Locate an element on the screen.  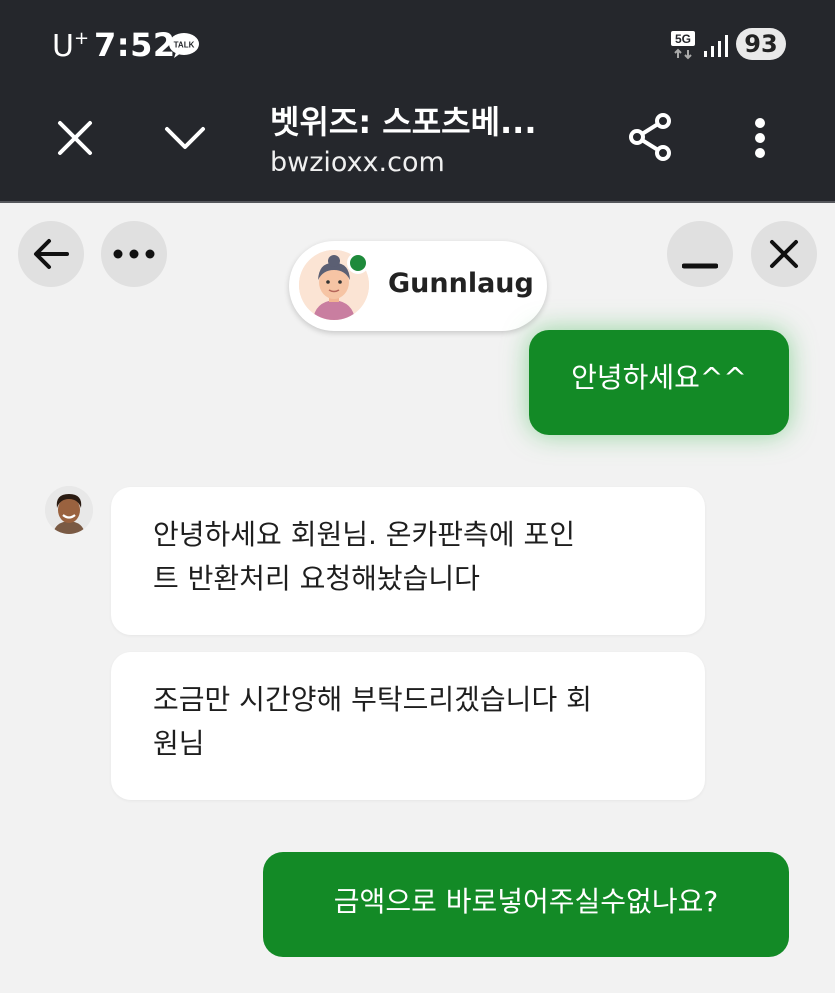
message-line: 안녕하세요 회원님. 온카판측에 포인 is located at coordinates (364, 534).